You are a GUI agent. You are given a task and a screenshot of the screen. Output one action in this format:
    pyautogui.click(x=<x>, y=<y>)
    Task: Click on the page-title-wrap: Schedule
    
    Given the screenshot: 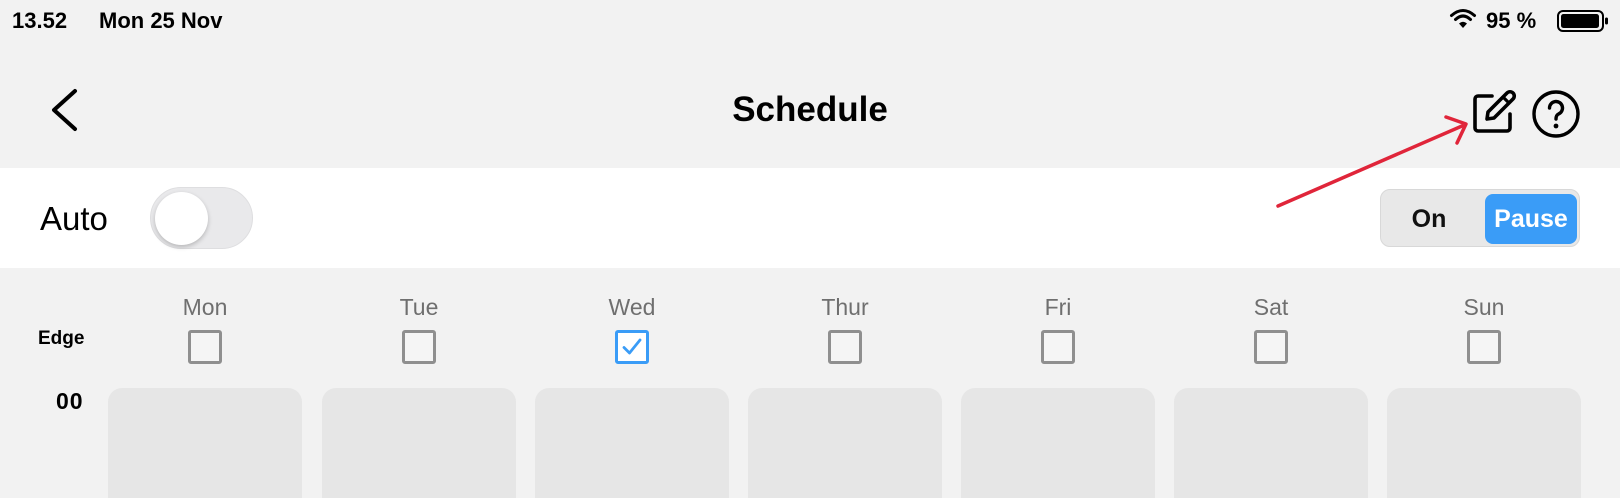 What is the action you would take?
    pyautogui.click(x=810, y=110)
    